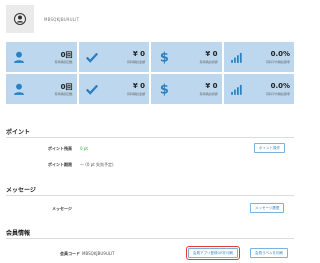 The height and width of the screenshot is (263, 320). What do you see at coordinates (60, 164) in the screenshot?
I see `point-expire-label: ポイント期限` at bounding box center [60, 164].